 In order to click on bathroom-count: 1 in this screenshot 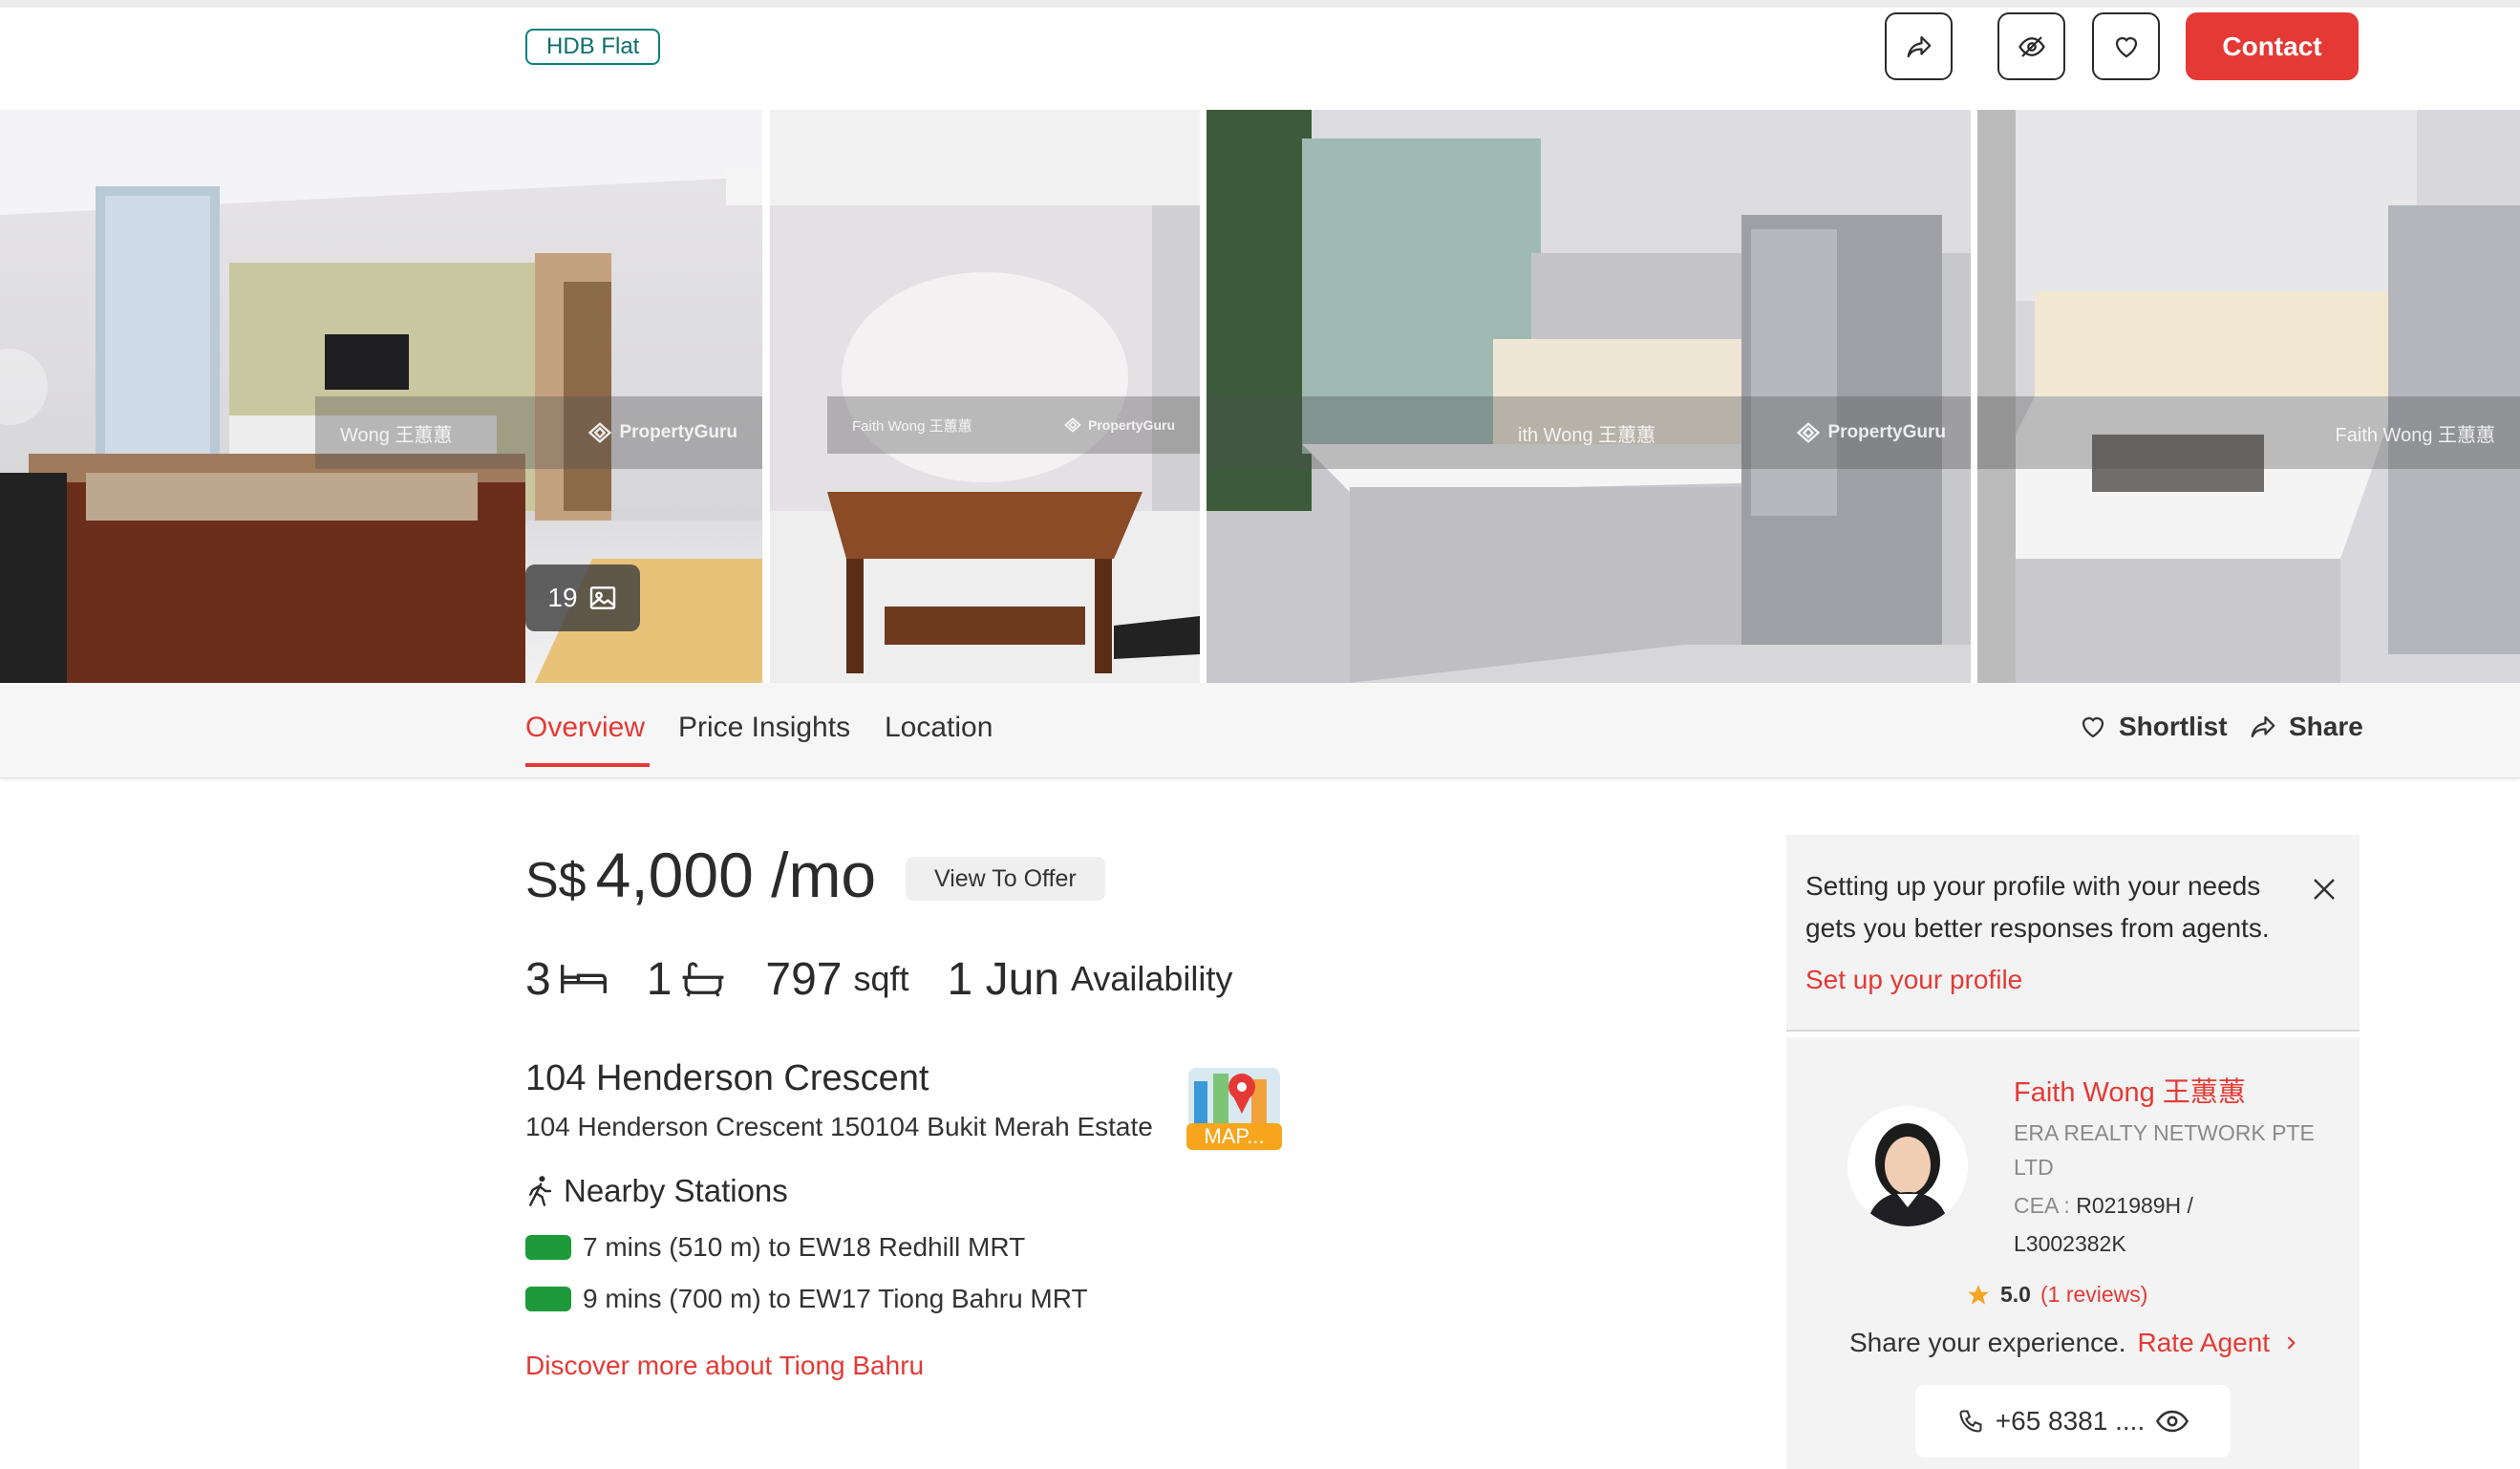, I will do `click(659, 979)`.